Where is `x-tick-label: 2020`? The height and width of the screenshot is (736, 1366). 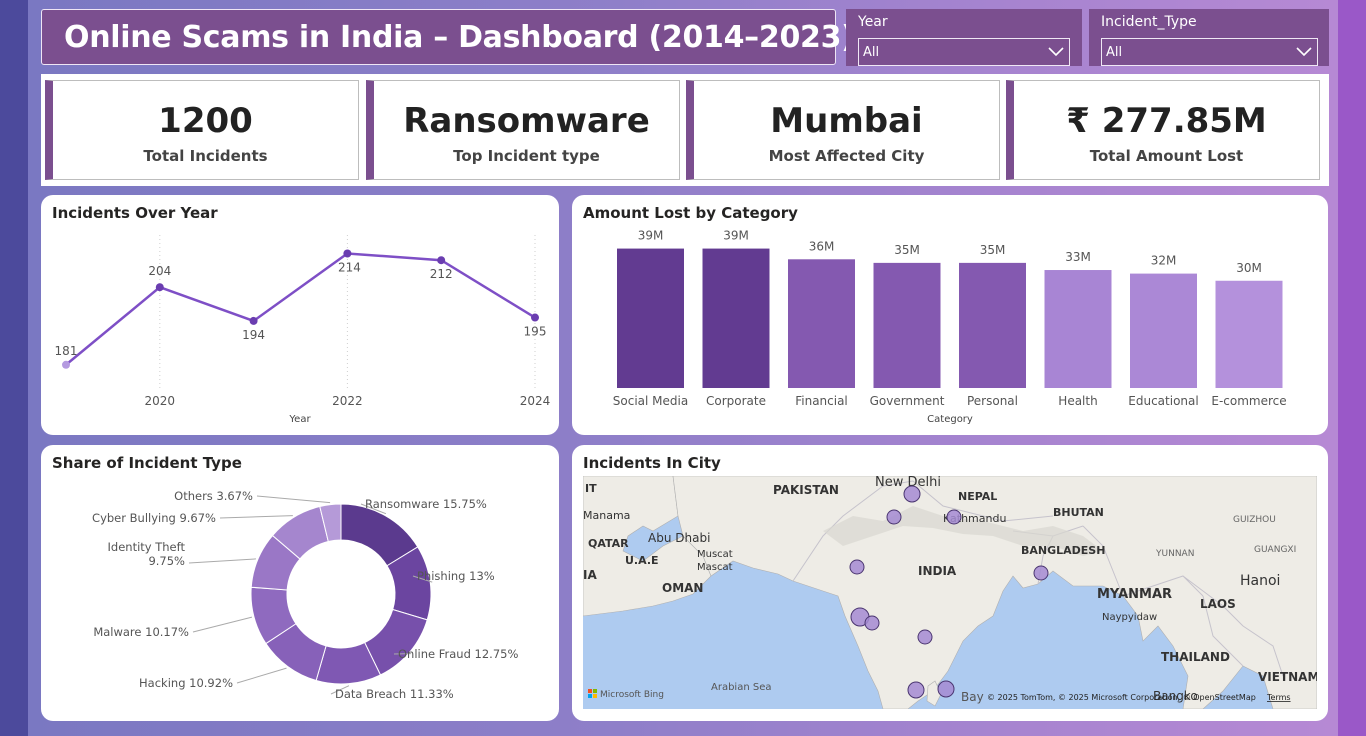 x-tick-label: 2020 is located at coordinates (160, 401).